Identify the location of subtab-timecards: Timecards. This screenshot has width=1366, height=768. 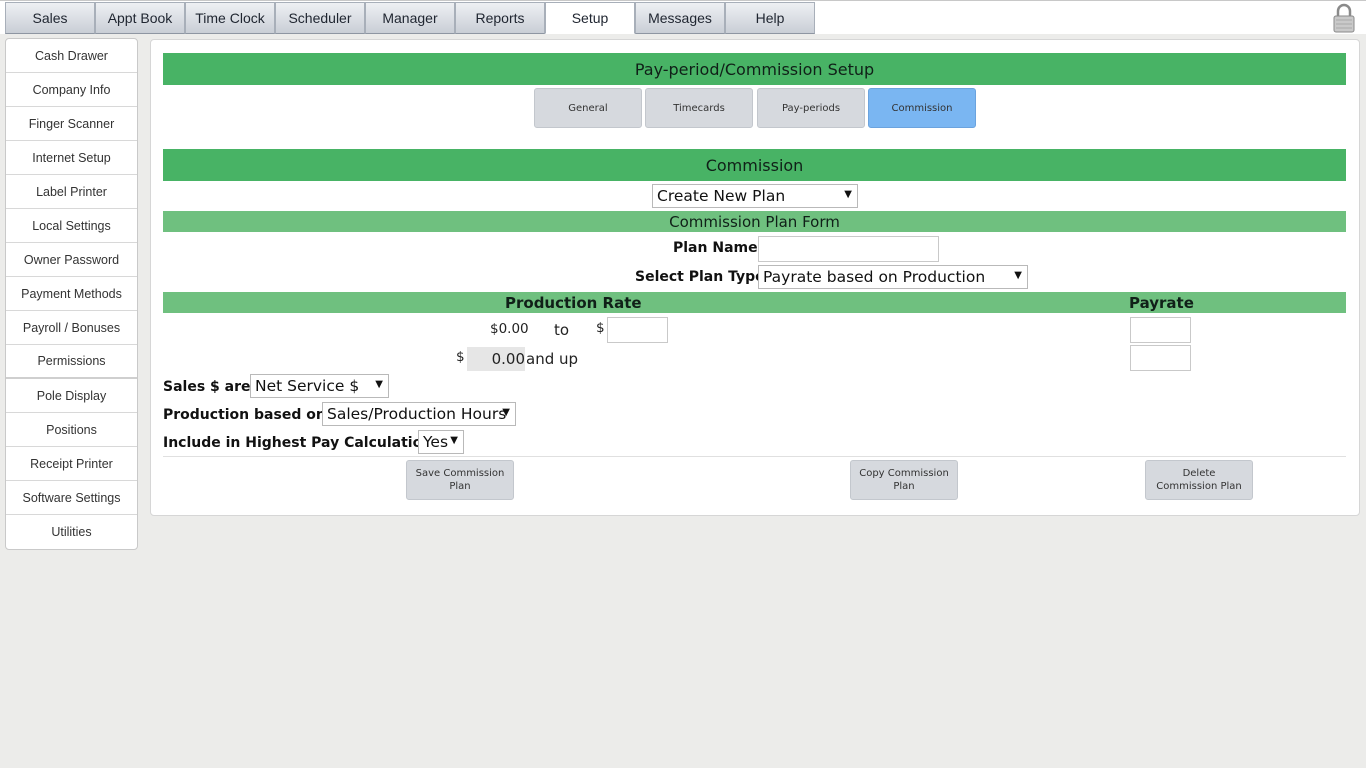
(699, 108).